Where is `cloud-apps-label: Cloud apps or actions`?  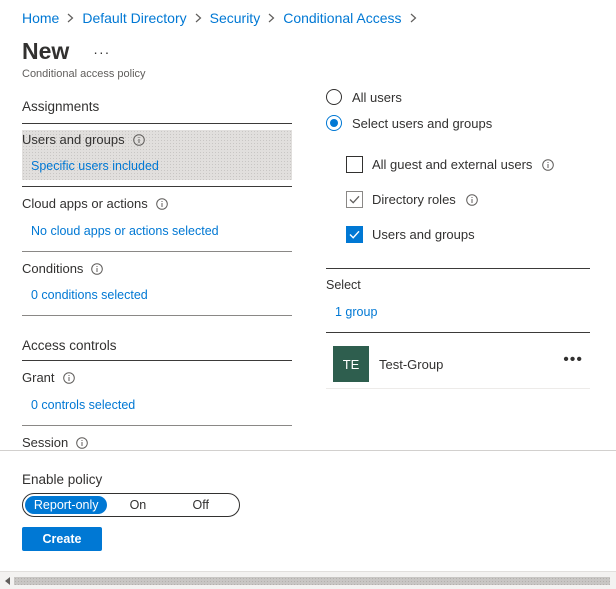
cloud-apps-label: Cloud apps or actions is located at coordinates (85, 203).